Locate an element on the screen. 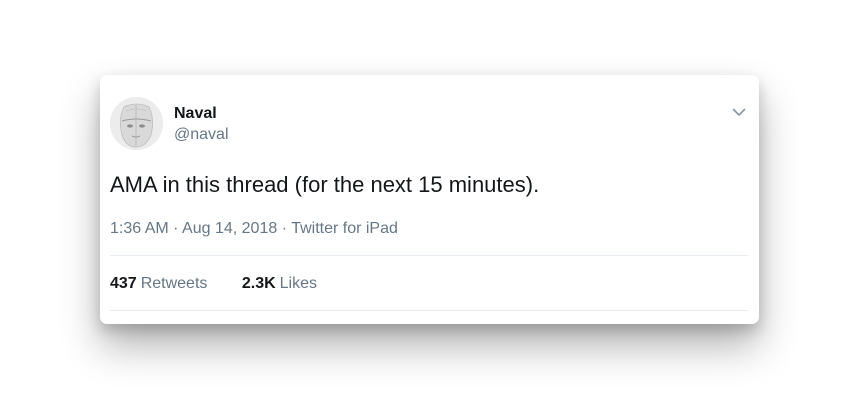 This screenshot has height=400, width=859. avatar is located at coordinates (136, 123).